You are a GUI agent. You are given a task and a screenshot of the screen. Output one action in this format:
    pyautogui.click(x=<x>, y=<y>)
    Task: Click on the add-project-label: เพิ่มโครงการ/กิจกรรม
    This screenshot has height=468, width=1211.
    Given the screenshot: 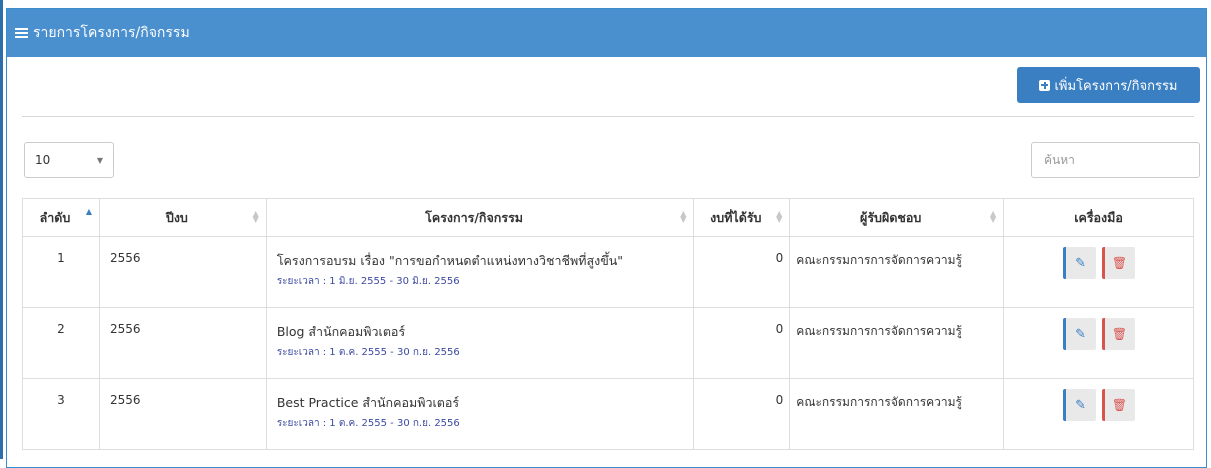 What is the action you would take?
    pyautogui.click(x=1116, y=86)
    